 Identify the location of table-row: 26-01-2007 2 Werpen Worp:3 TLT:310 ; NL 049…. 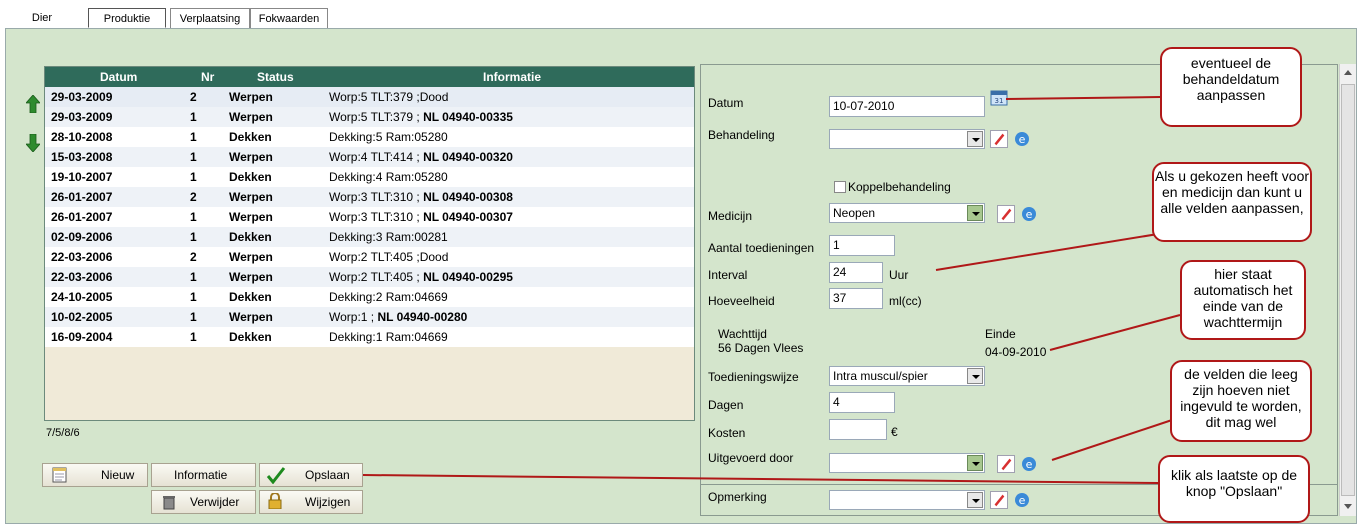
(369, 197).